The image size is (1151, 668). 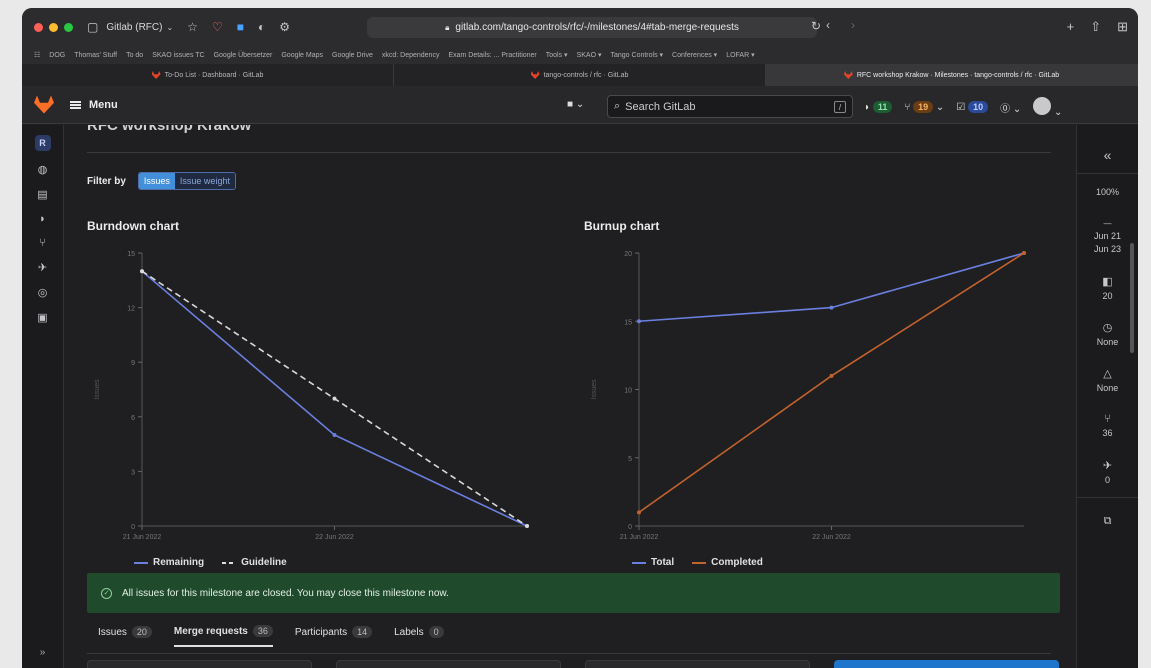 What do you see at coordinates (1107, 497) in the screenshot?
I see `divider` at bounding box center [1107, 497].